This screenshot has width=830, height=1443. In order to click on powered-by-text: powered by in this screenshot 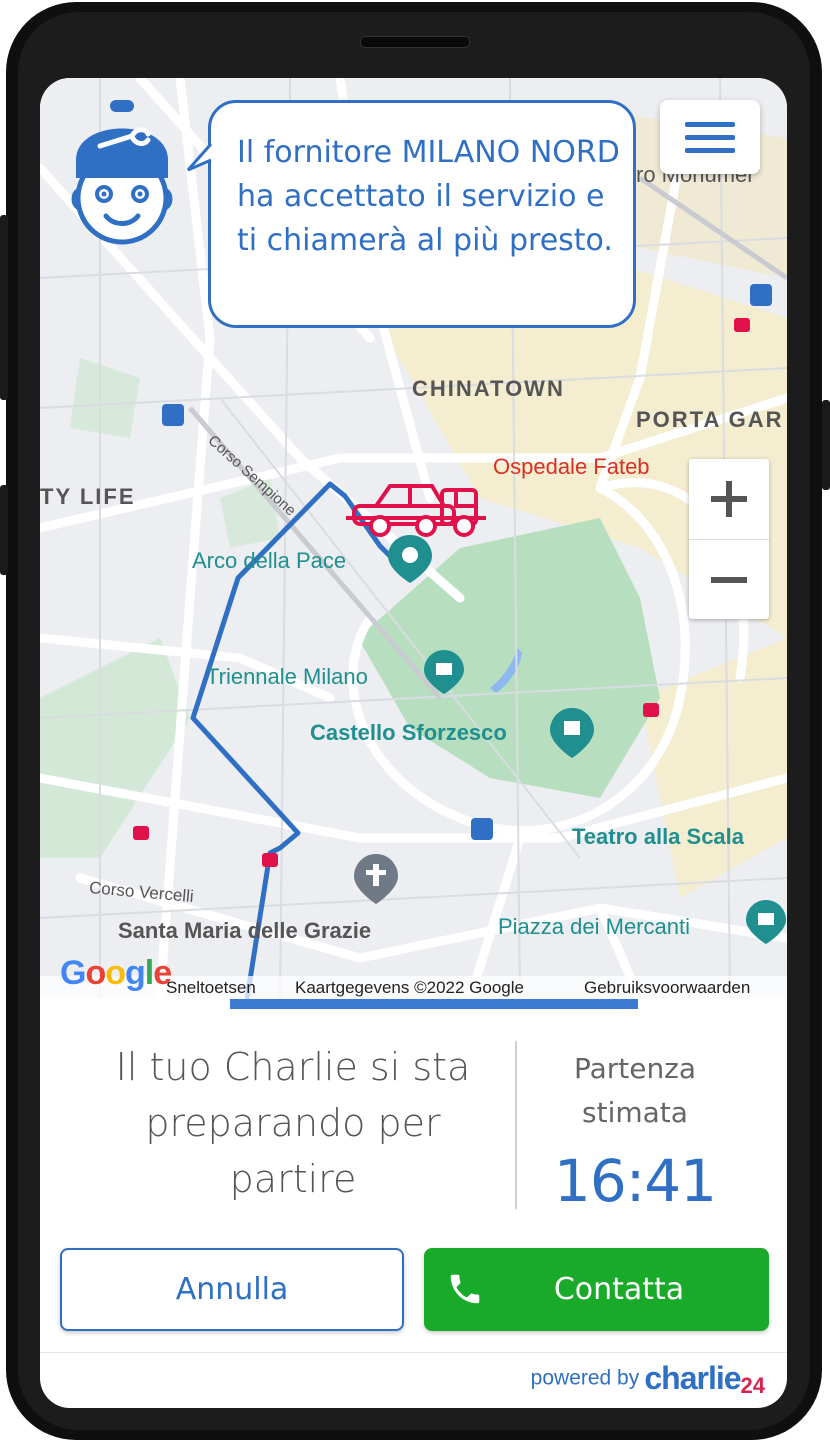, I will do `click(585, 1378)`.